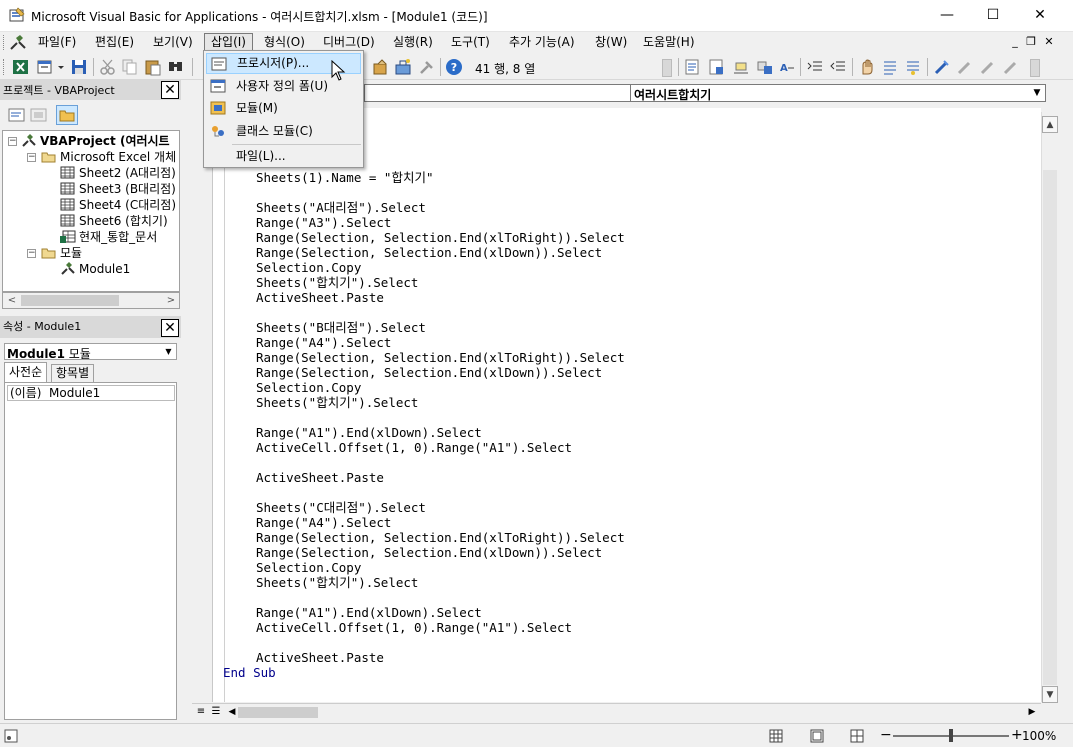  What do you see at coordinates (67, 115) in the screenshot?
I see `toggle-folders-icon` at bounding box center [67, 115].